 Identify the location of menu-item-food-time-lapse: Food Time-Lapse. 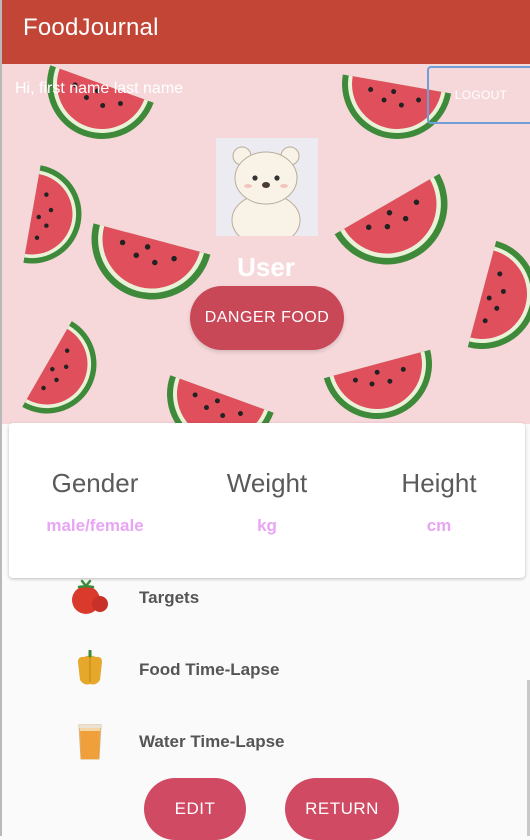
(265, 680).